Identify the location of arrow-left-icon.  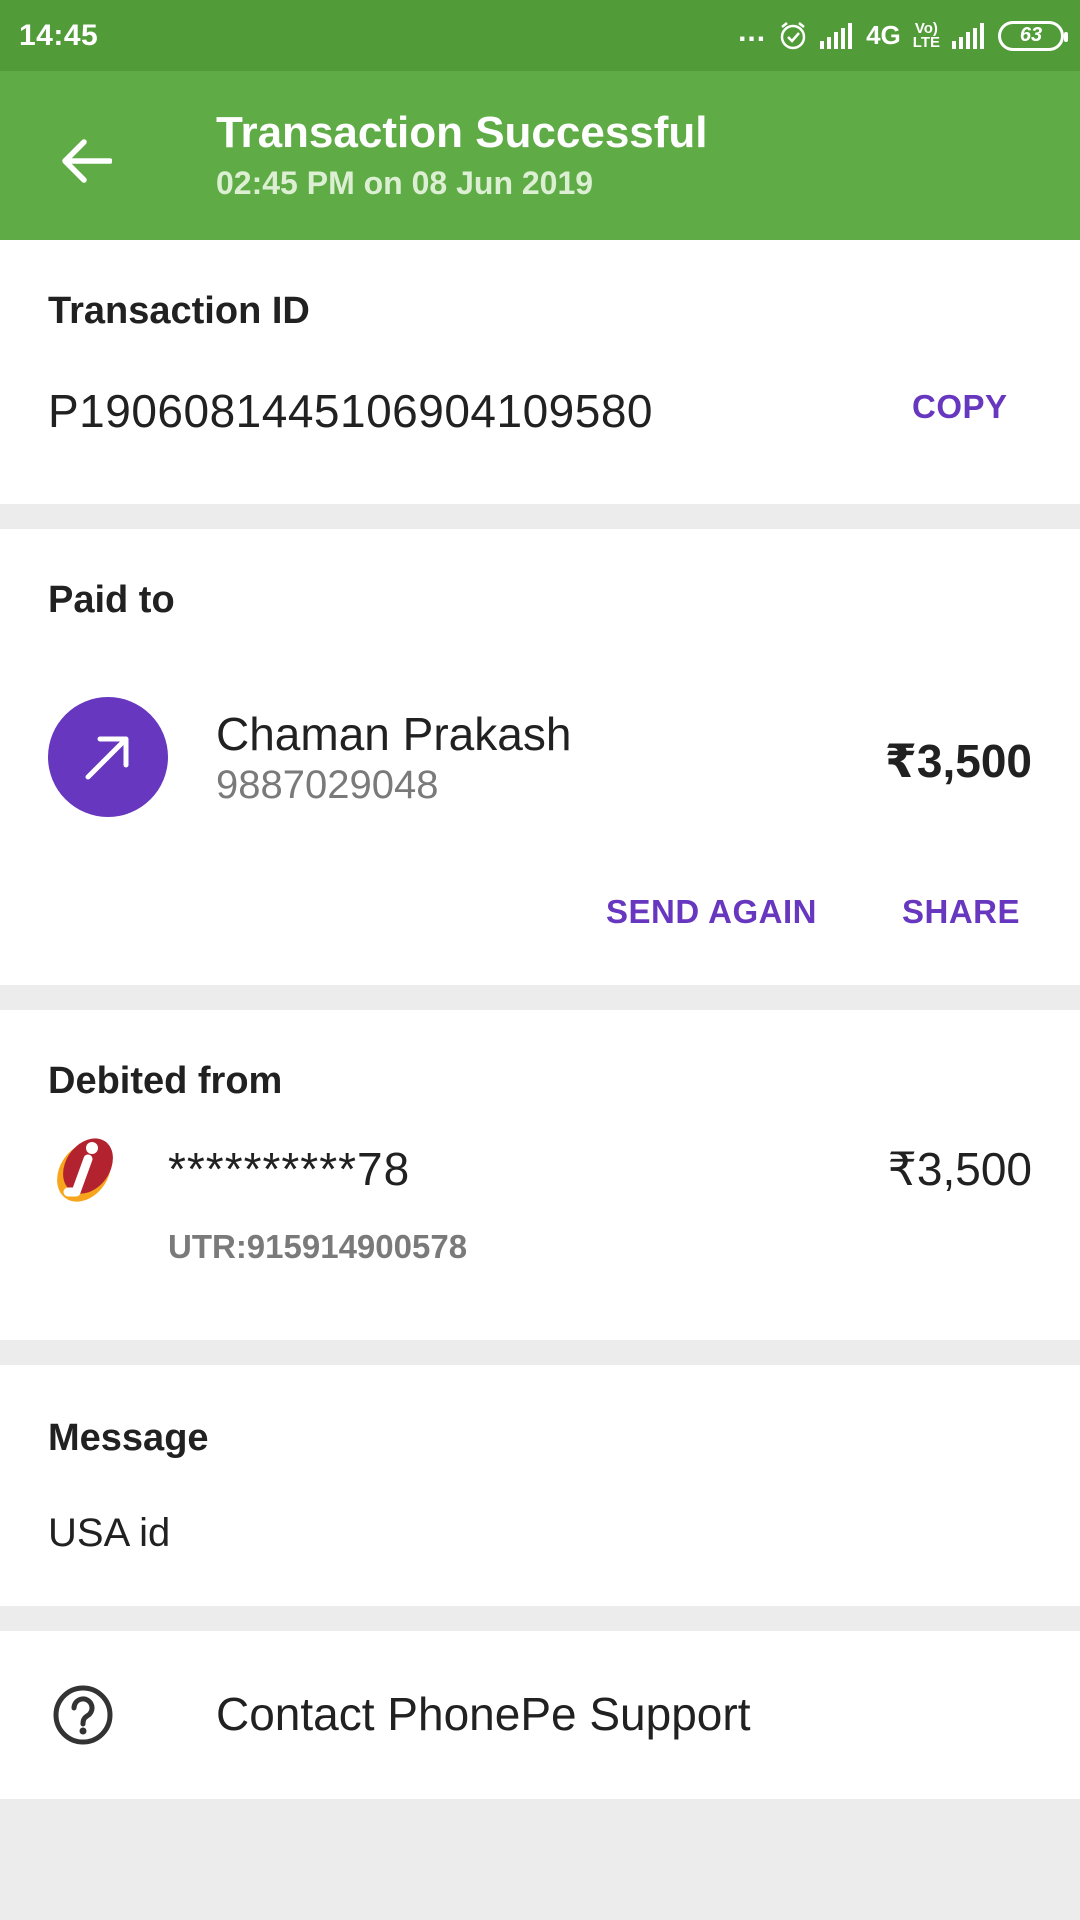
(87, 161).